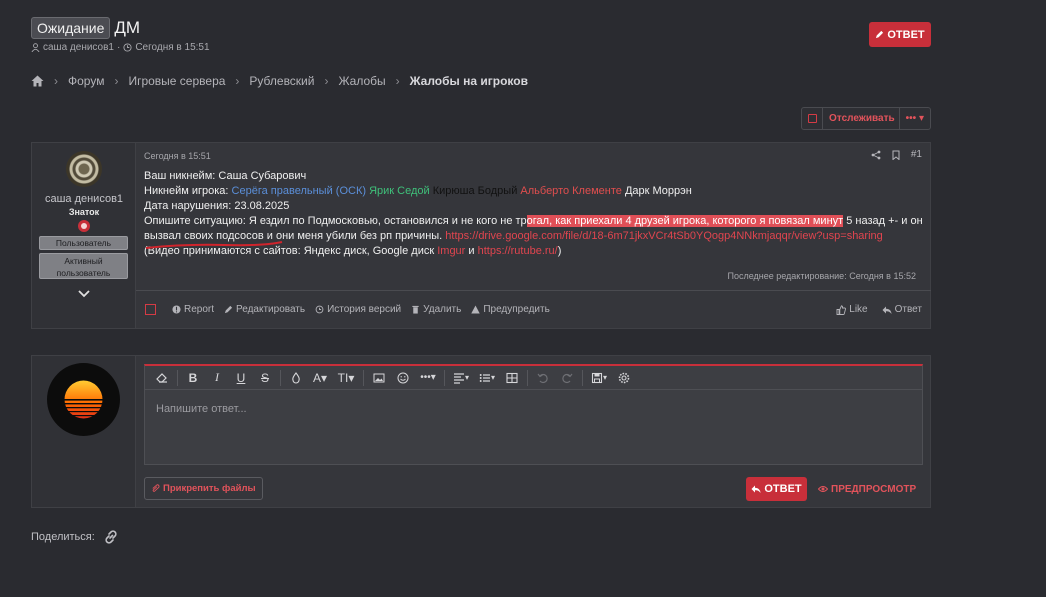  I want to click on emoji-icon, so click(403, 378).